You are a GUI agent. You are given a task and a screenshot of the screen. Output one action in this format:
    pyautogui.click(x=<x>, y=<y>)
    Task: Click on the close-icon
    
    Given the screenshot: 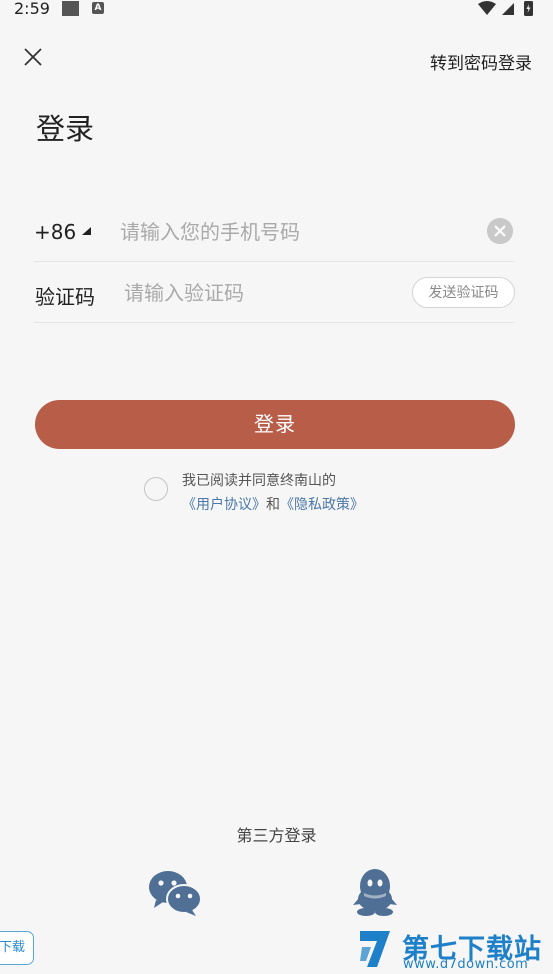 What is the action you would take?
    pyautogui.click(x=33, y=57)
    